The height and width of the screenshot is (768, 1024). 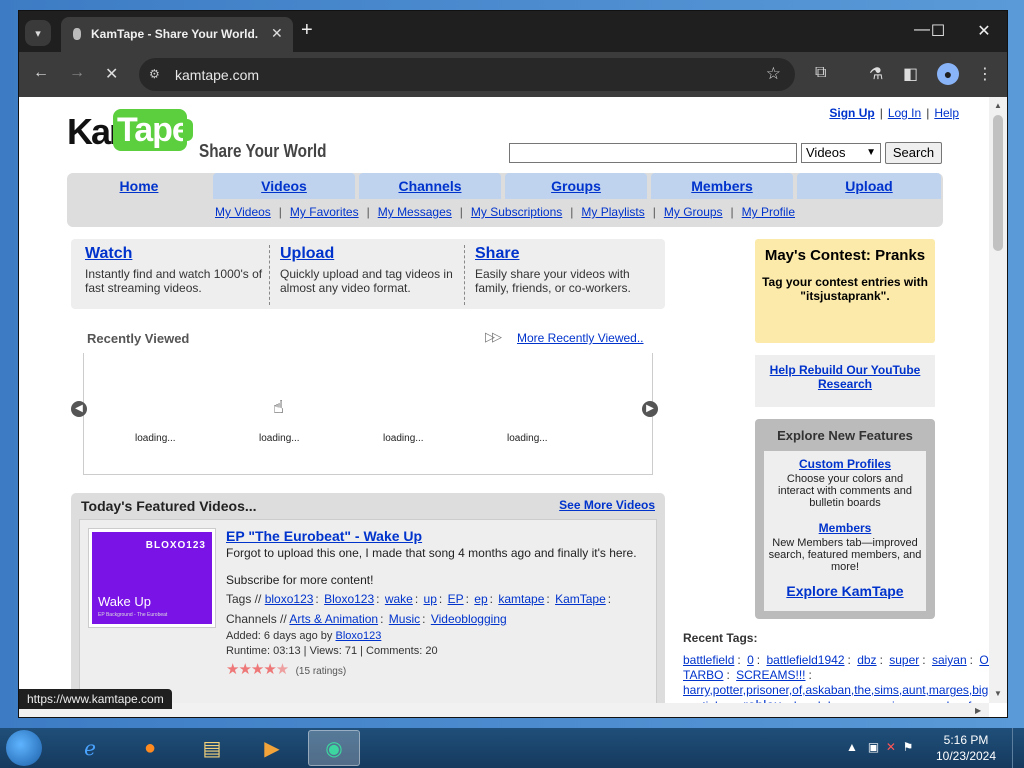 What do you see at coordinates (978, 710) in the screenshot?
I see `scroll-right-icon: ▶` at bounding box center [978, 710].